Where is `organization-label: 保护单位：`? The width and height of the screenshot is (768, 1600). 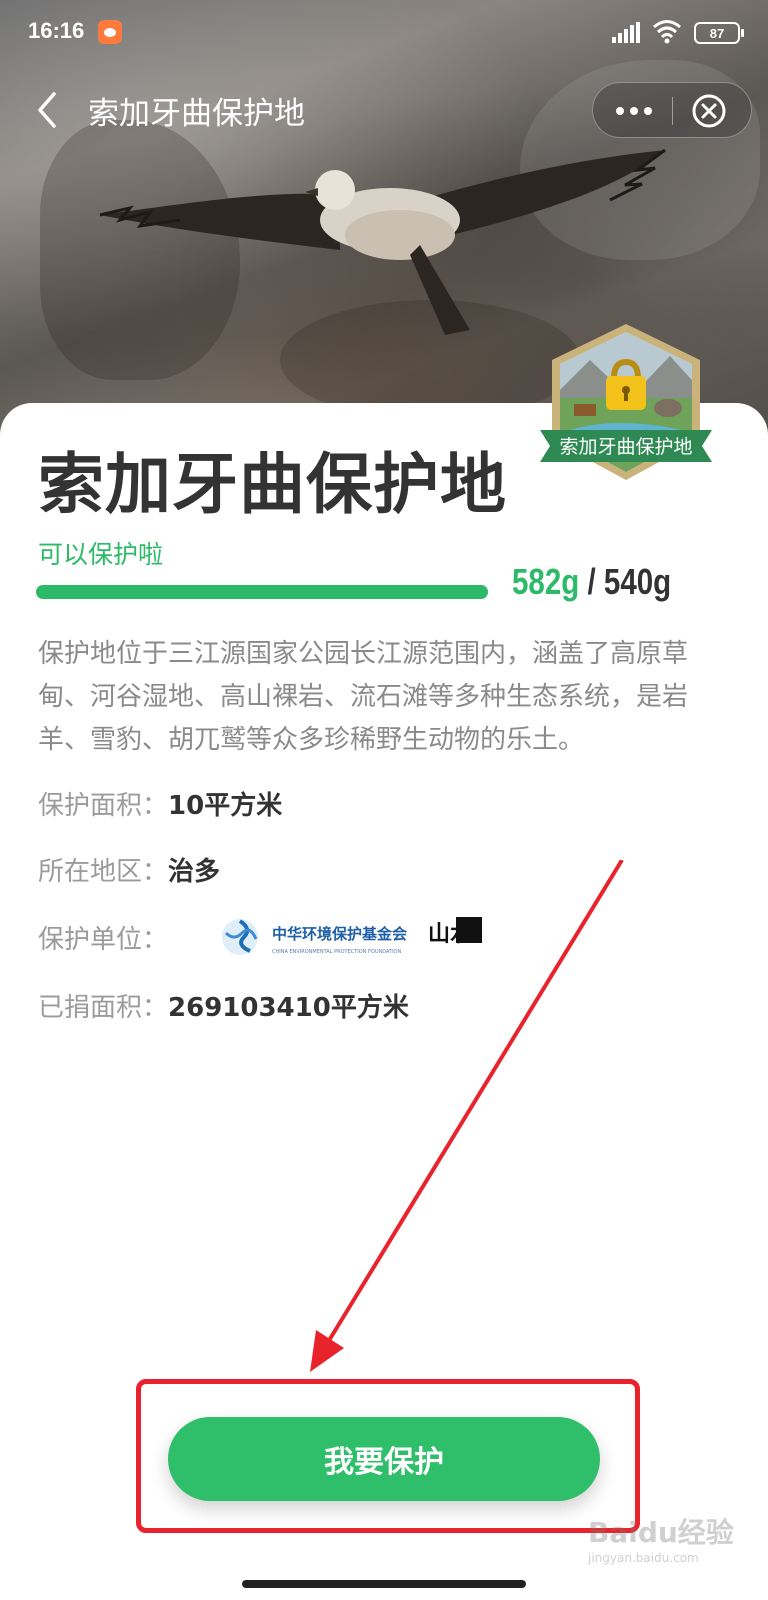 organization-label: 保护单位： is located at coordinates (103, 940).